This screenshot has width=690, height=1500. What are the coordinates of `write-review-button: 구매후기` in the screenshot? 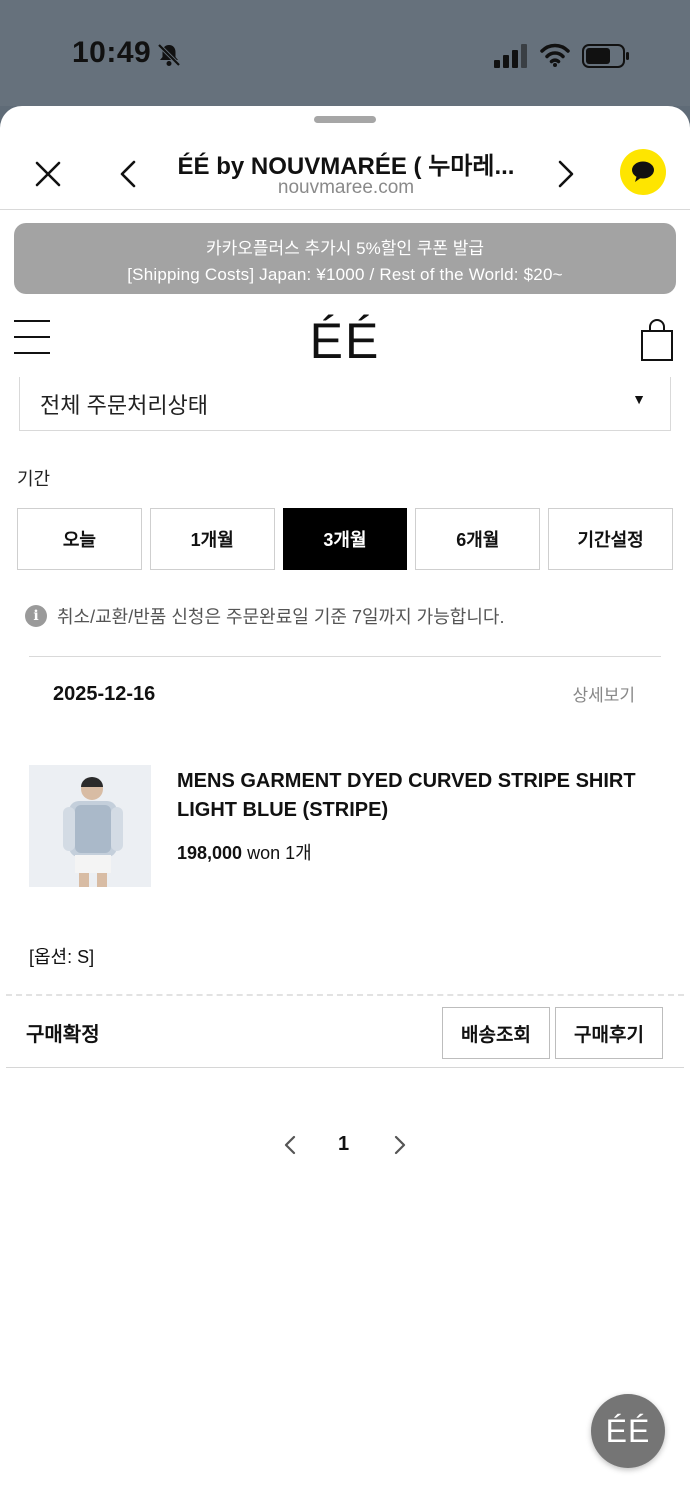 It's located at (609, 1033).